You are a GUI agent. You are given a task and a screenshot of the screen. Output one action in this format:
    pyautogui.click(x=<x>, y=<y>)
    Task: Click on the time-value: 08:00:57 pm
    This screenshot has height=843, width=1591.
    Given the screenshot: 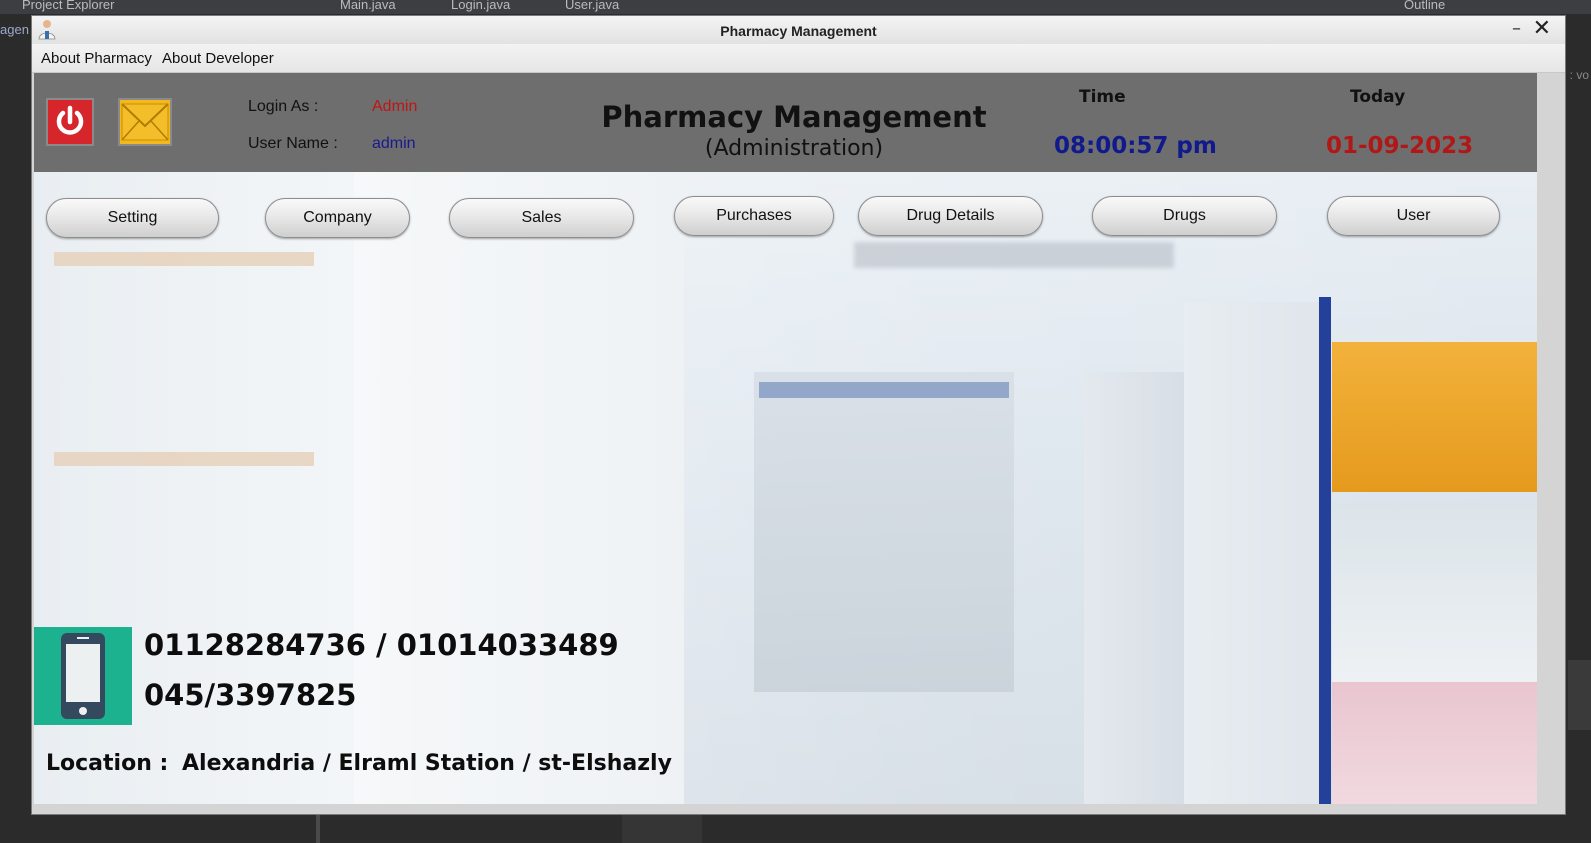 What is the action you would take?
    pyautogui.click(x=1135, y=146)
    